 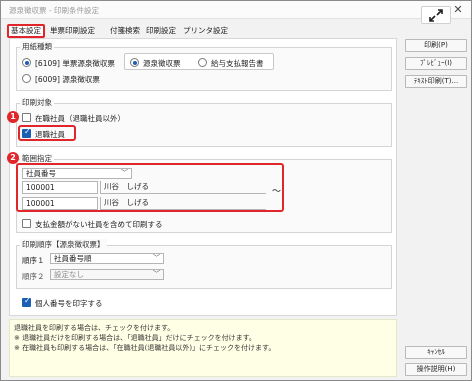 What do you see at coordinates (73, 258) in the screenshot?
I see `order1-value: 社員番号順` at bounding box center [73, 258].